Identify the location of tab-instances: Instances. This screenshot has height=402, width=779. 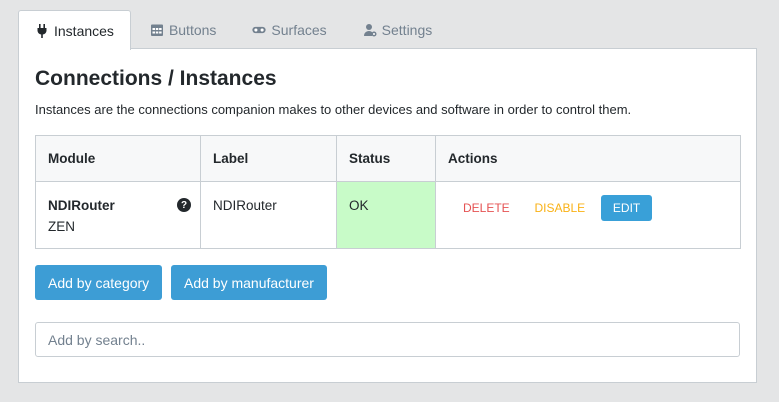
(74, 30).